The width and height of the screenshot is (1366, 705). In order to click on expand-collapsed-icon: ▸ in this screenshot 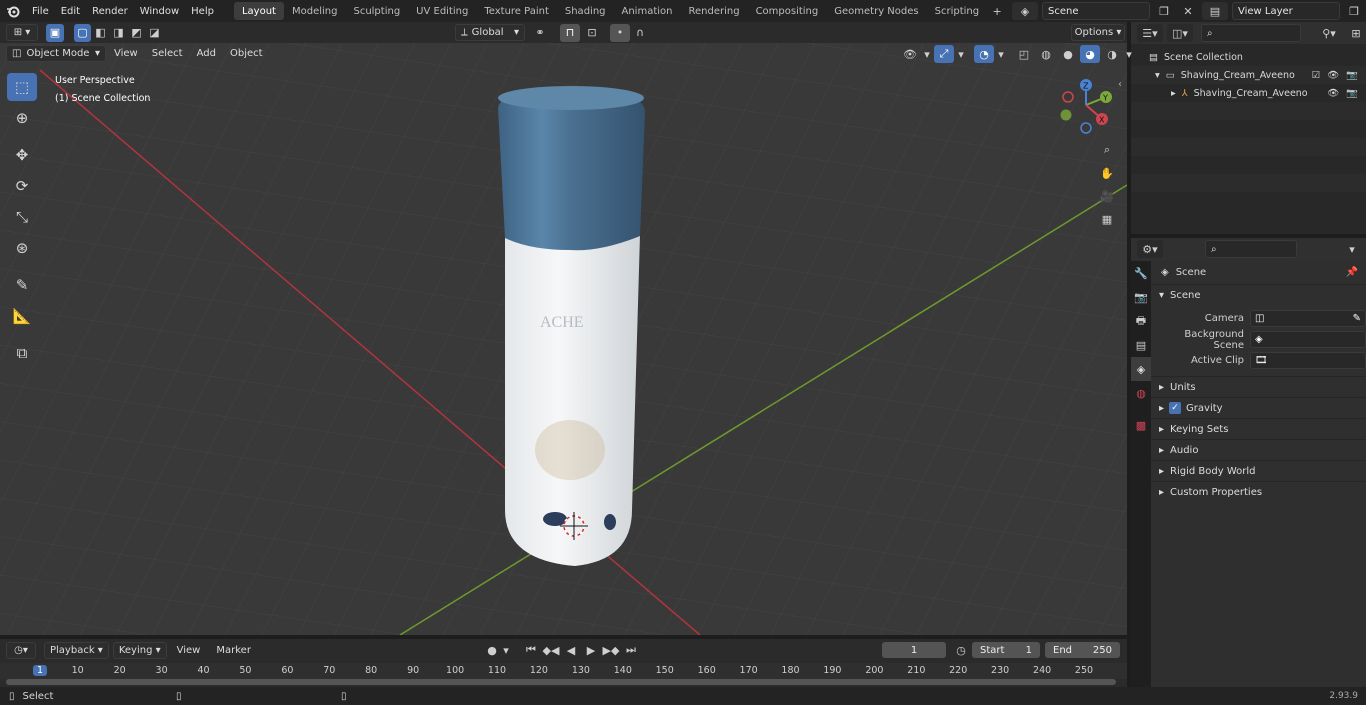, I will do `click(1173, 93)`.